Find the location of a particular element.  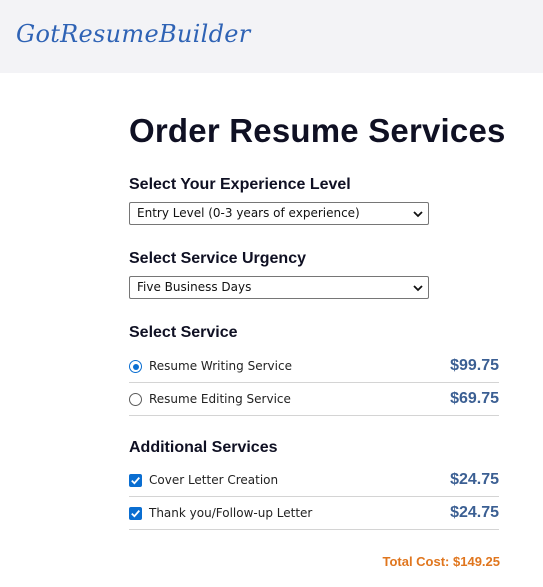

resume-editing-radio is located at coordinates (135, 399).